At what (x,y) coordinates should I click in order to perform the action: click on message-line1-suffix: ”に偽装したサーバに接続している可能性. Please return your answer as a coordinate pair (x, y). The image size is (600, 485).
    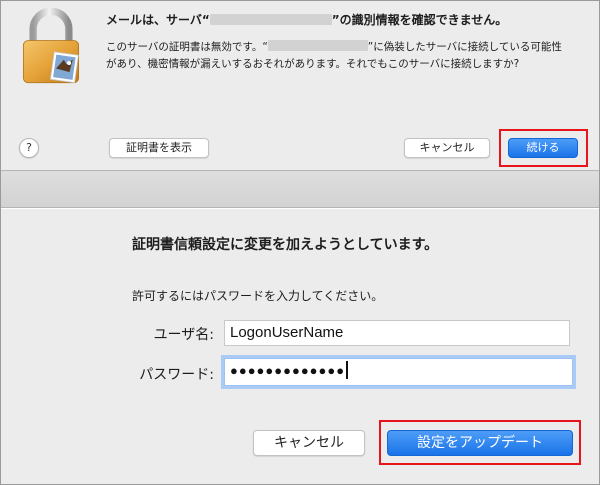
    Looking at the image, I should click on (464, 47).